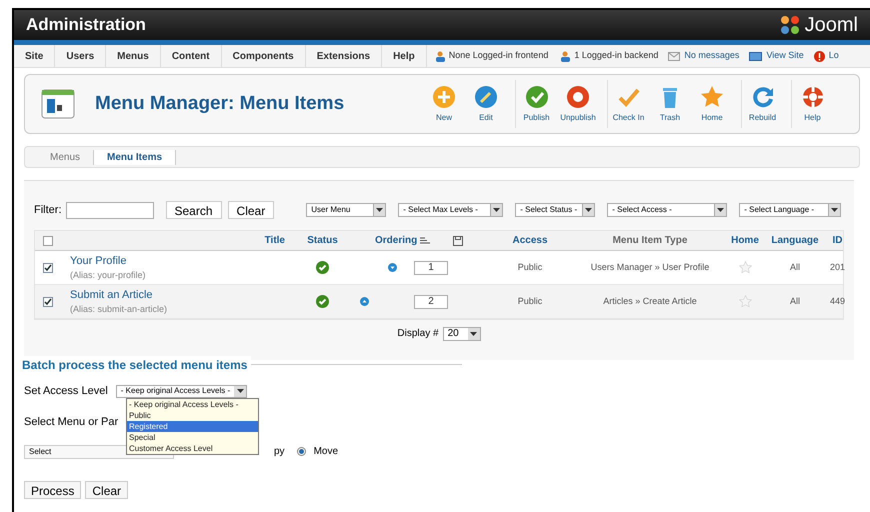 The image size is (870, 512). I want to click on menu-item: Extensions, so click(344, 56).